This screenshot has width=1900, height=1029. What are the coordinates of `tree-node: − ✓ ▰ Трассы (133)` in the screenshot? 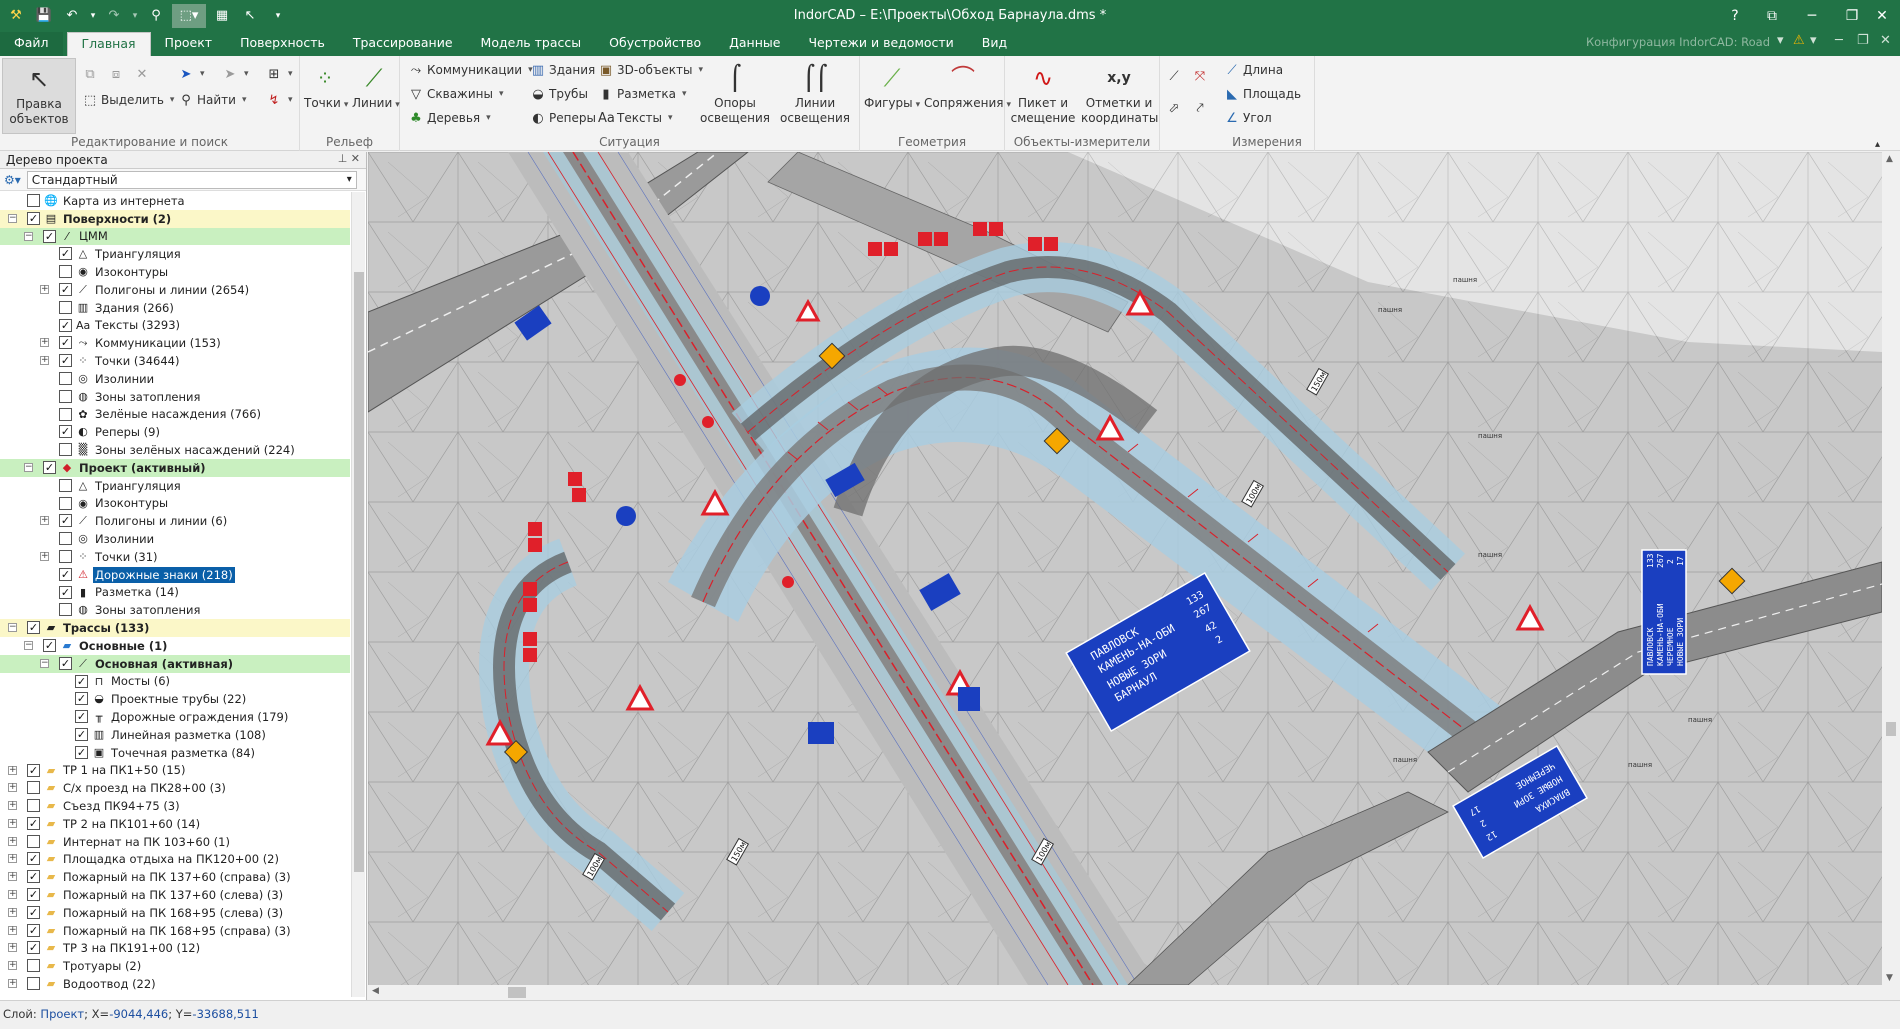 It's located at (175, 628).